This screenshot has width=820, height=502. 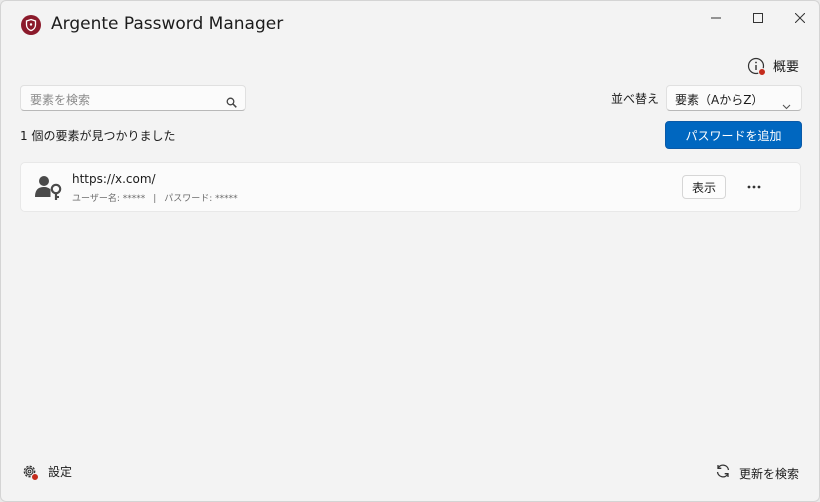 What do you see at coordinates (50, 189) in the screenshot?
I see `user-key-icon` at bounding box center [50, 189].